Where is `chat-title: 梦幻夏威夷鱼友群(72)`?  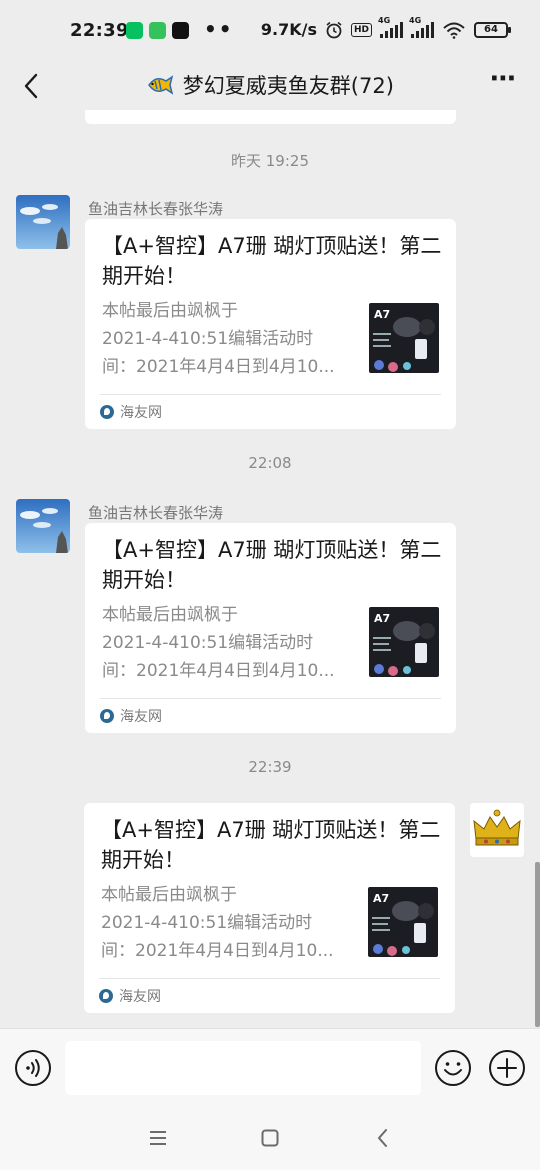
chat-title: 梦幻夏威夷鱼友群(72) is located at coordinates (288, 86).